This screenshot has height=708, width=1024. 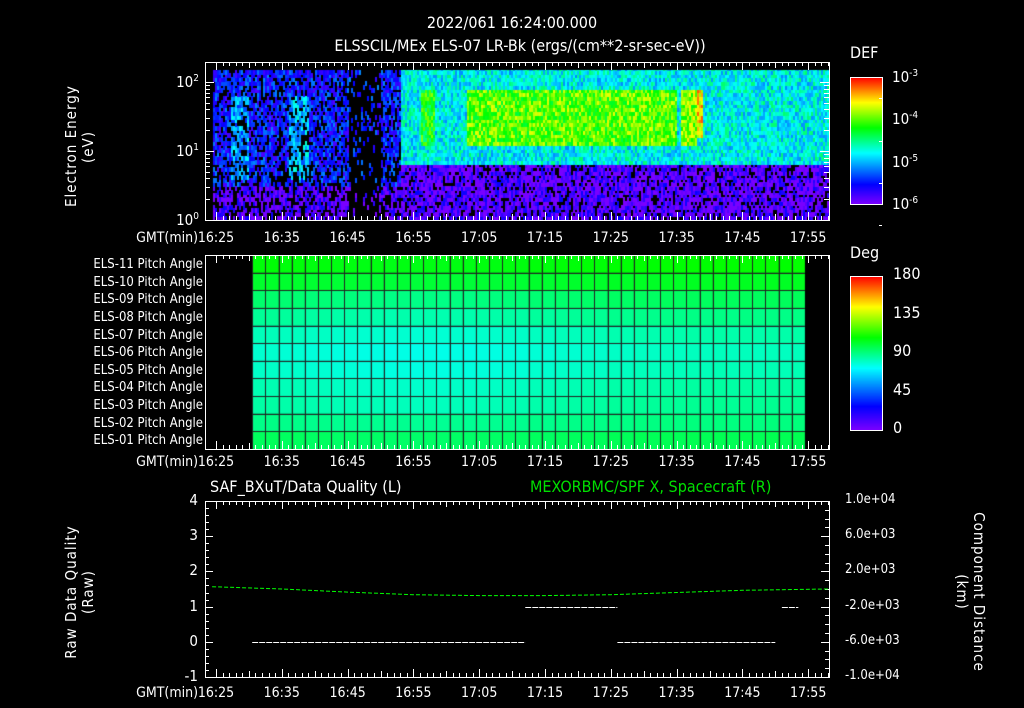 I want to click on def-colorbar-frame, so click(x=866, y=141).